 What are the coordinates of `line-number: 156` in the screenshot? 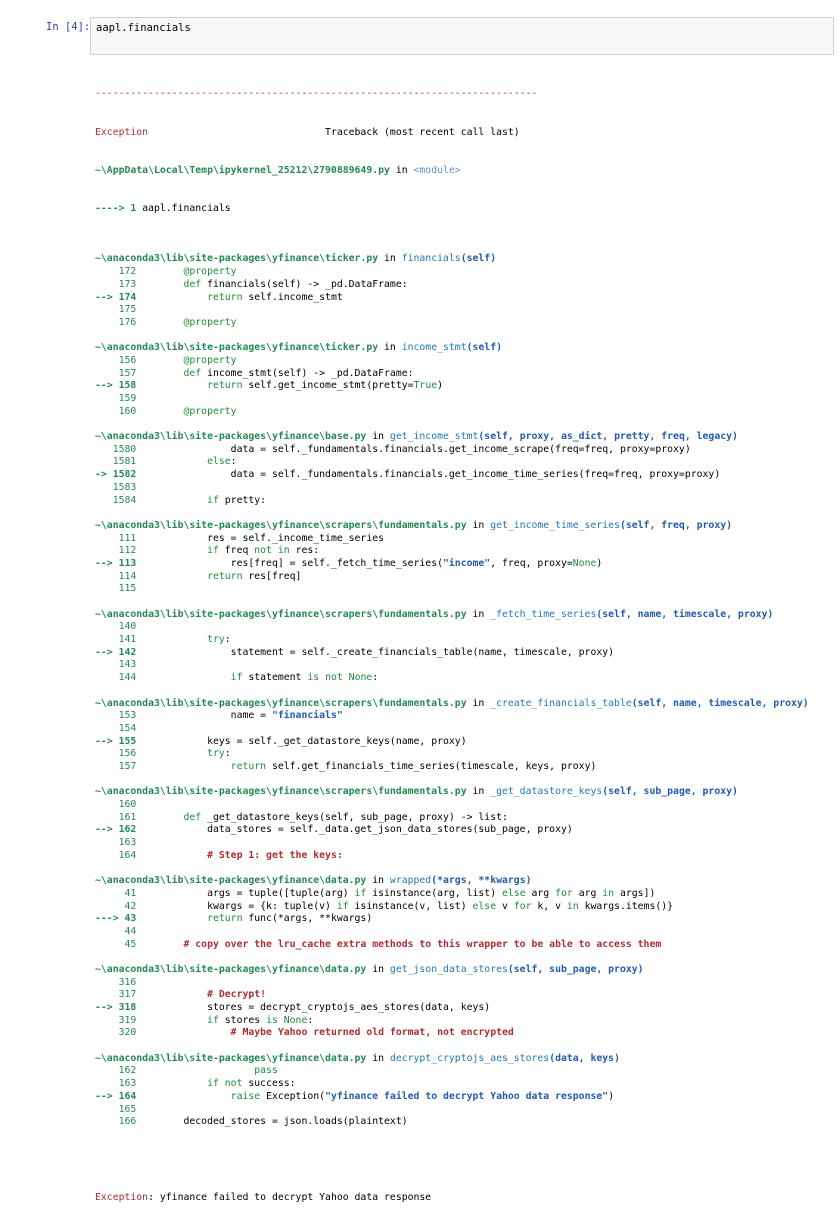 It's located at (116, 360).